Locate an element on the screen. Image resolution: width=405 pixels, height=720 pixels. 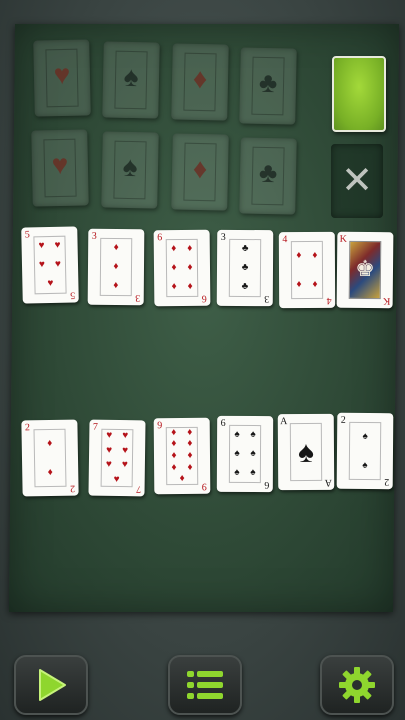
card-pips: ♣ ♣ ♣ is located at coordinates (245, 268).